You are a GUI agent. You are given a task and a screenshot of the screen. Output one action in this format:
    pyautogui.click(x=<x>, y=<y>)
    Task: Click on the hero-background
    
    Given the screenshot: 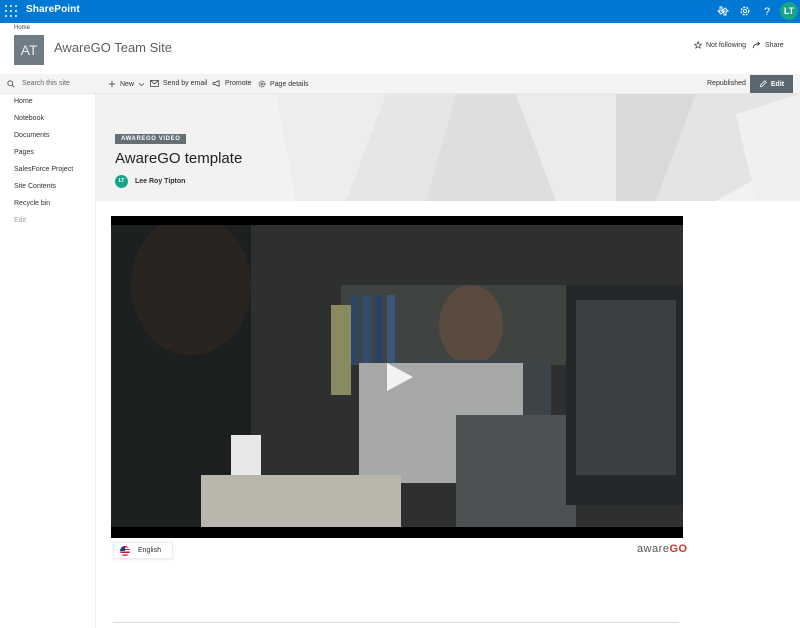 What is the action you would take?
    pyautogui.click(x=448, y=147)
    